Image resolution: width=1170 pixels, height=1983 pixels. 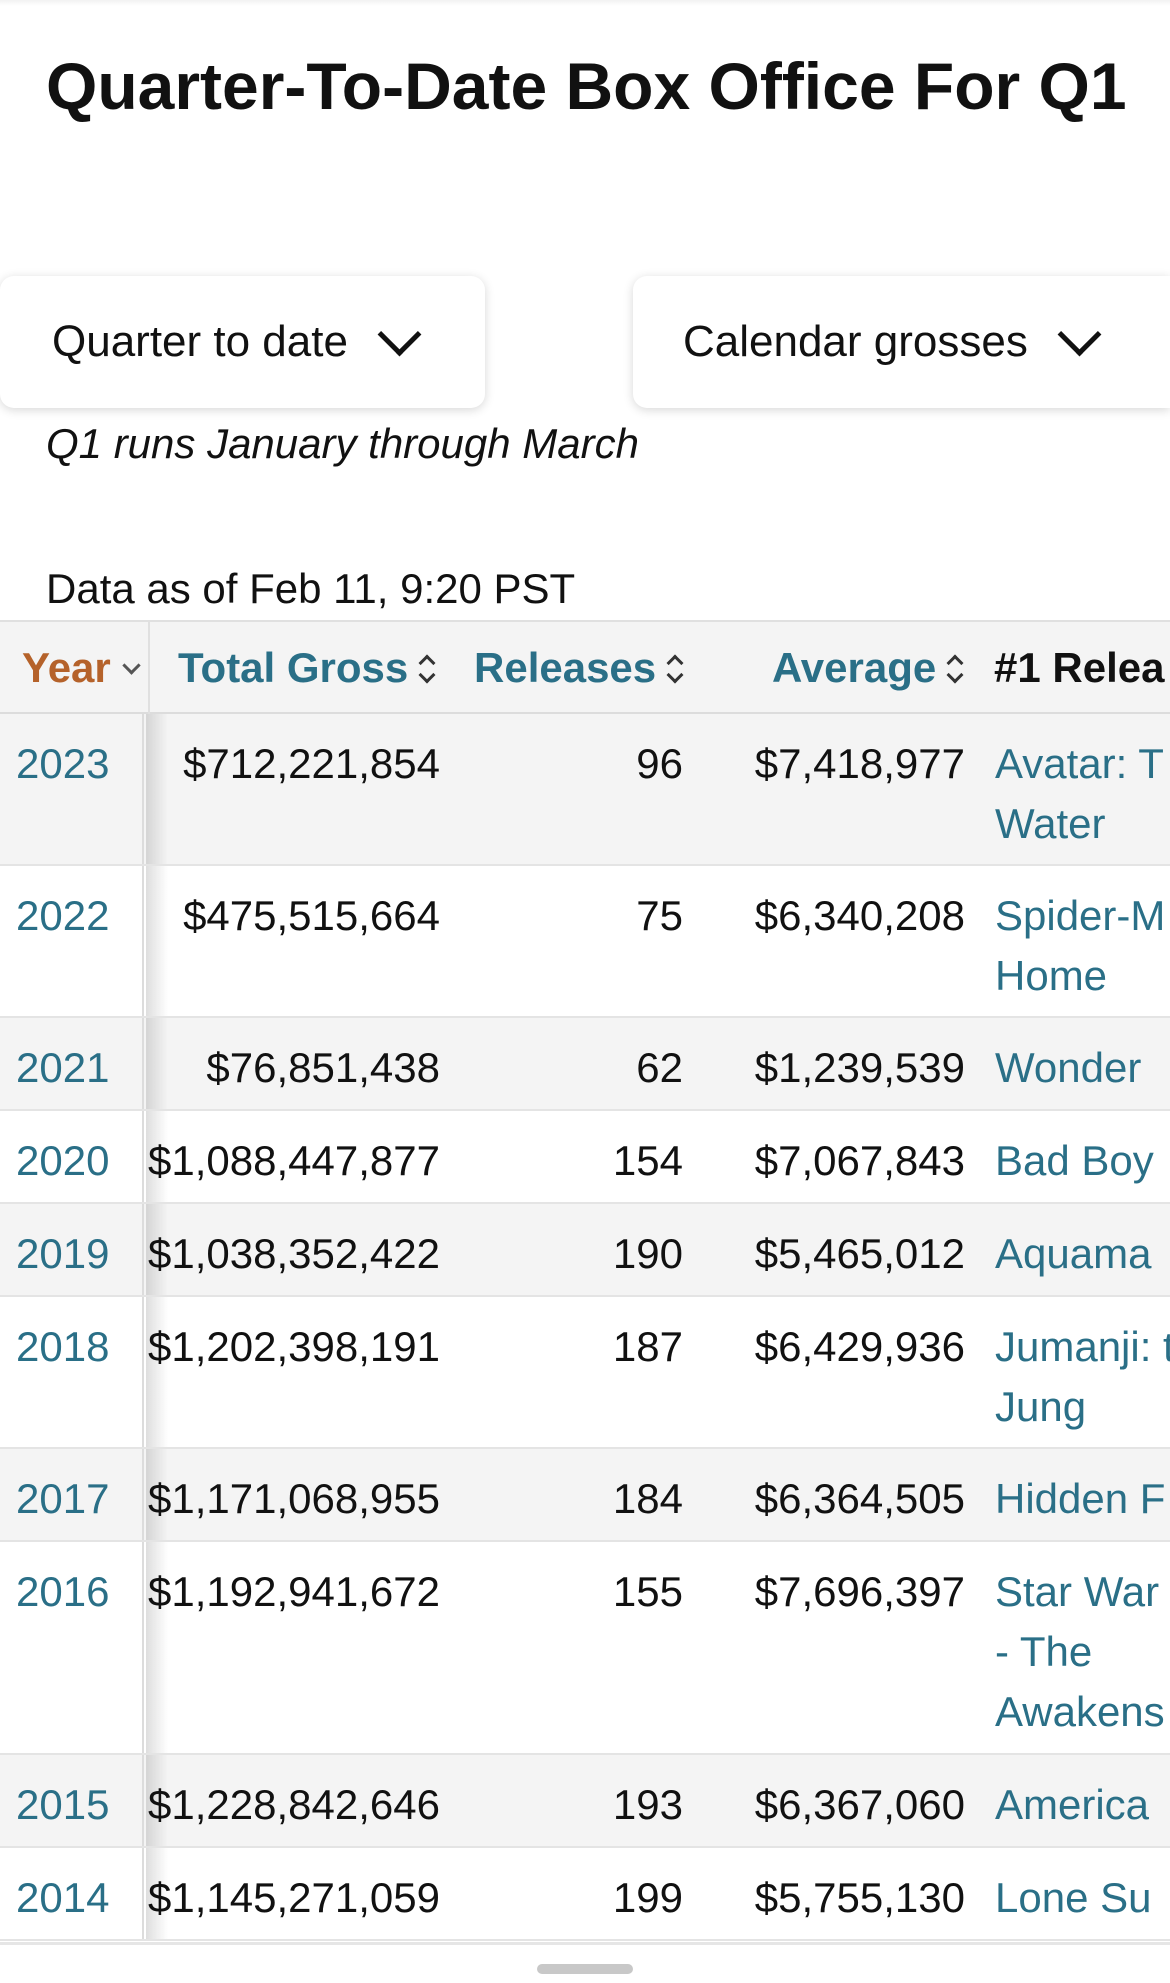 What do you see at coordinates (659, 916) in the screenshot?
I see `releases-cell: 75` at bounding box center [659, 916].